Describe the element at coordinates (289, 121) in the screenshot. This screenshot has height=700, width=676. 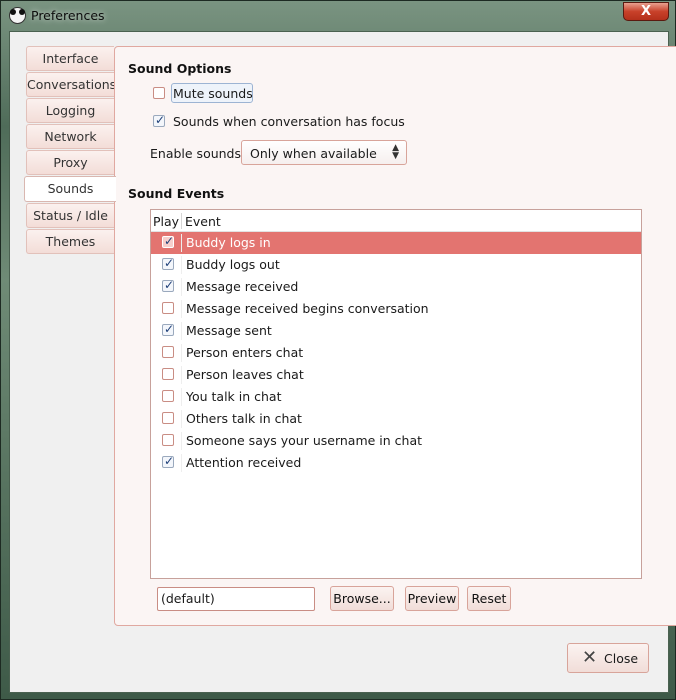
I see `focus-sounds-label: Sounds when conversation has focus` at that location.